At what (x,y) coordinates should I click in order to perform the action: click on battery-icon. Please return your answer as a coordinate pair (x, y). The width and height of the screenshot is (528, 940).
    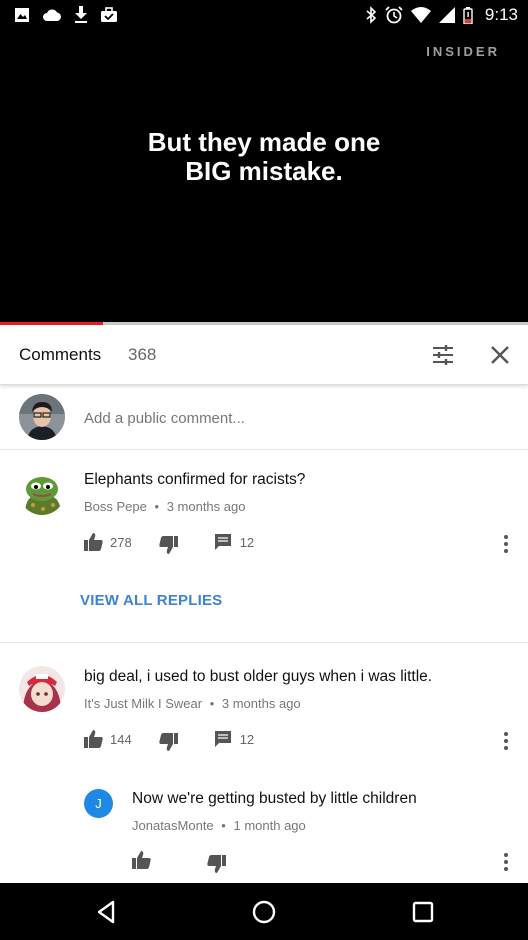
    Looking at the image, I should click on (468, 15).